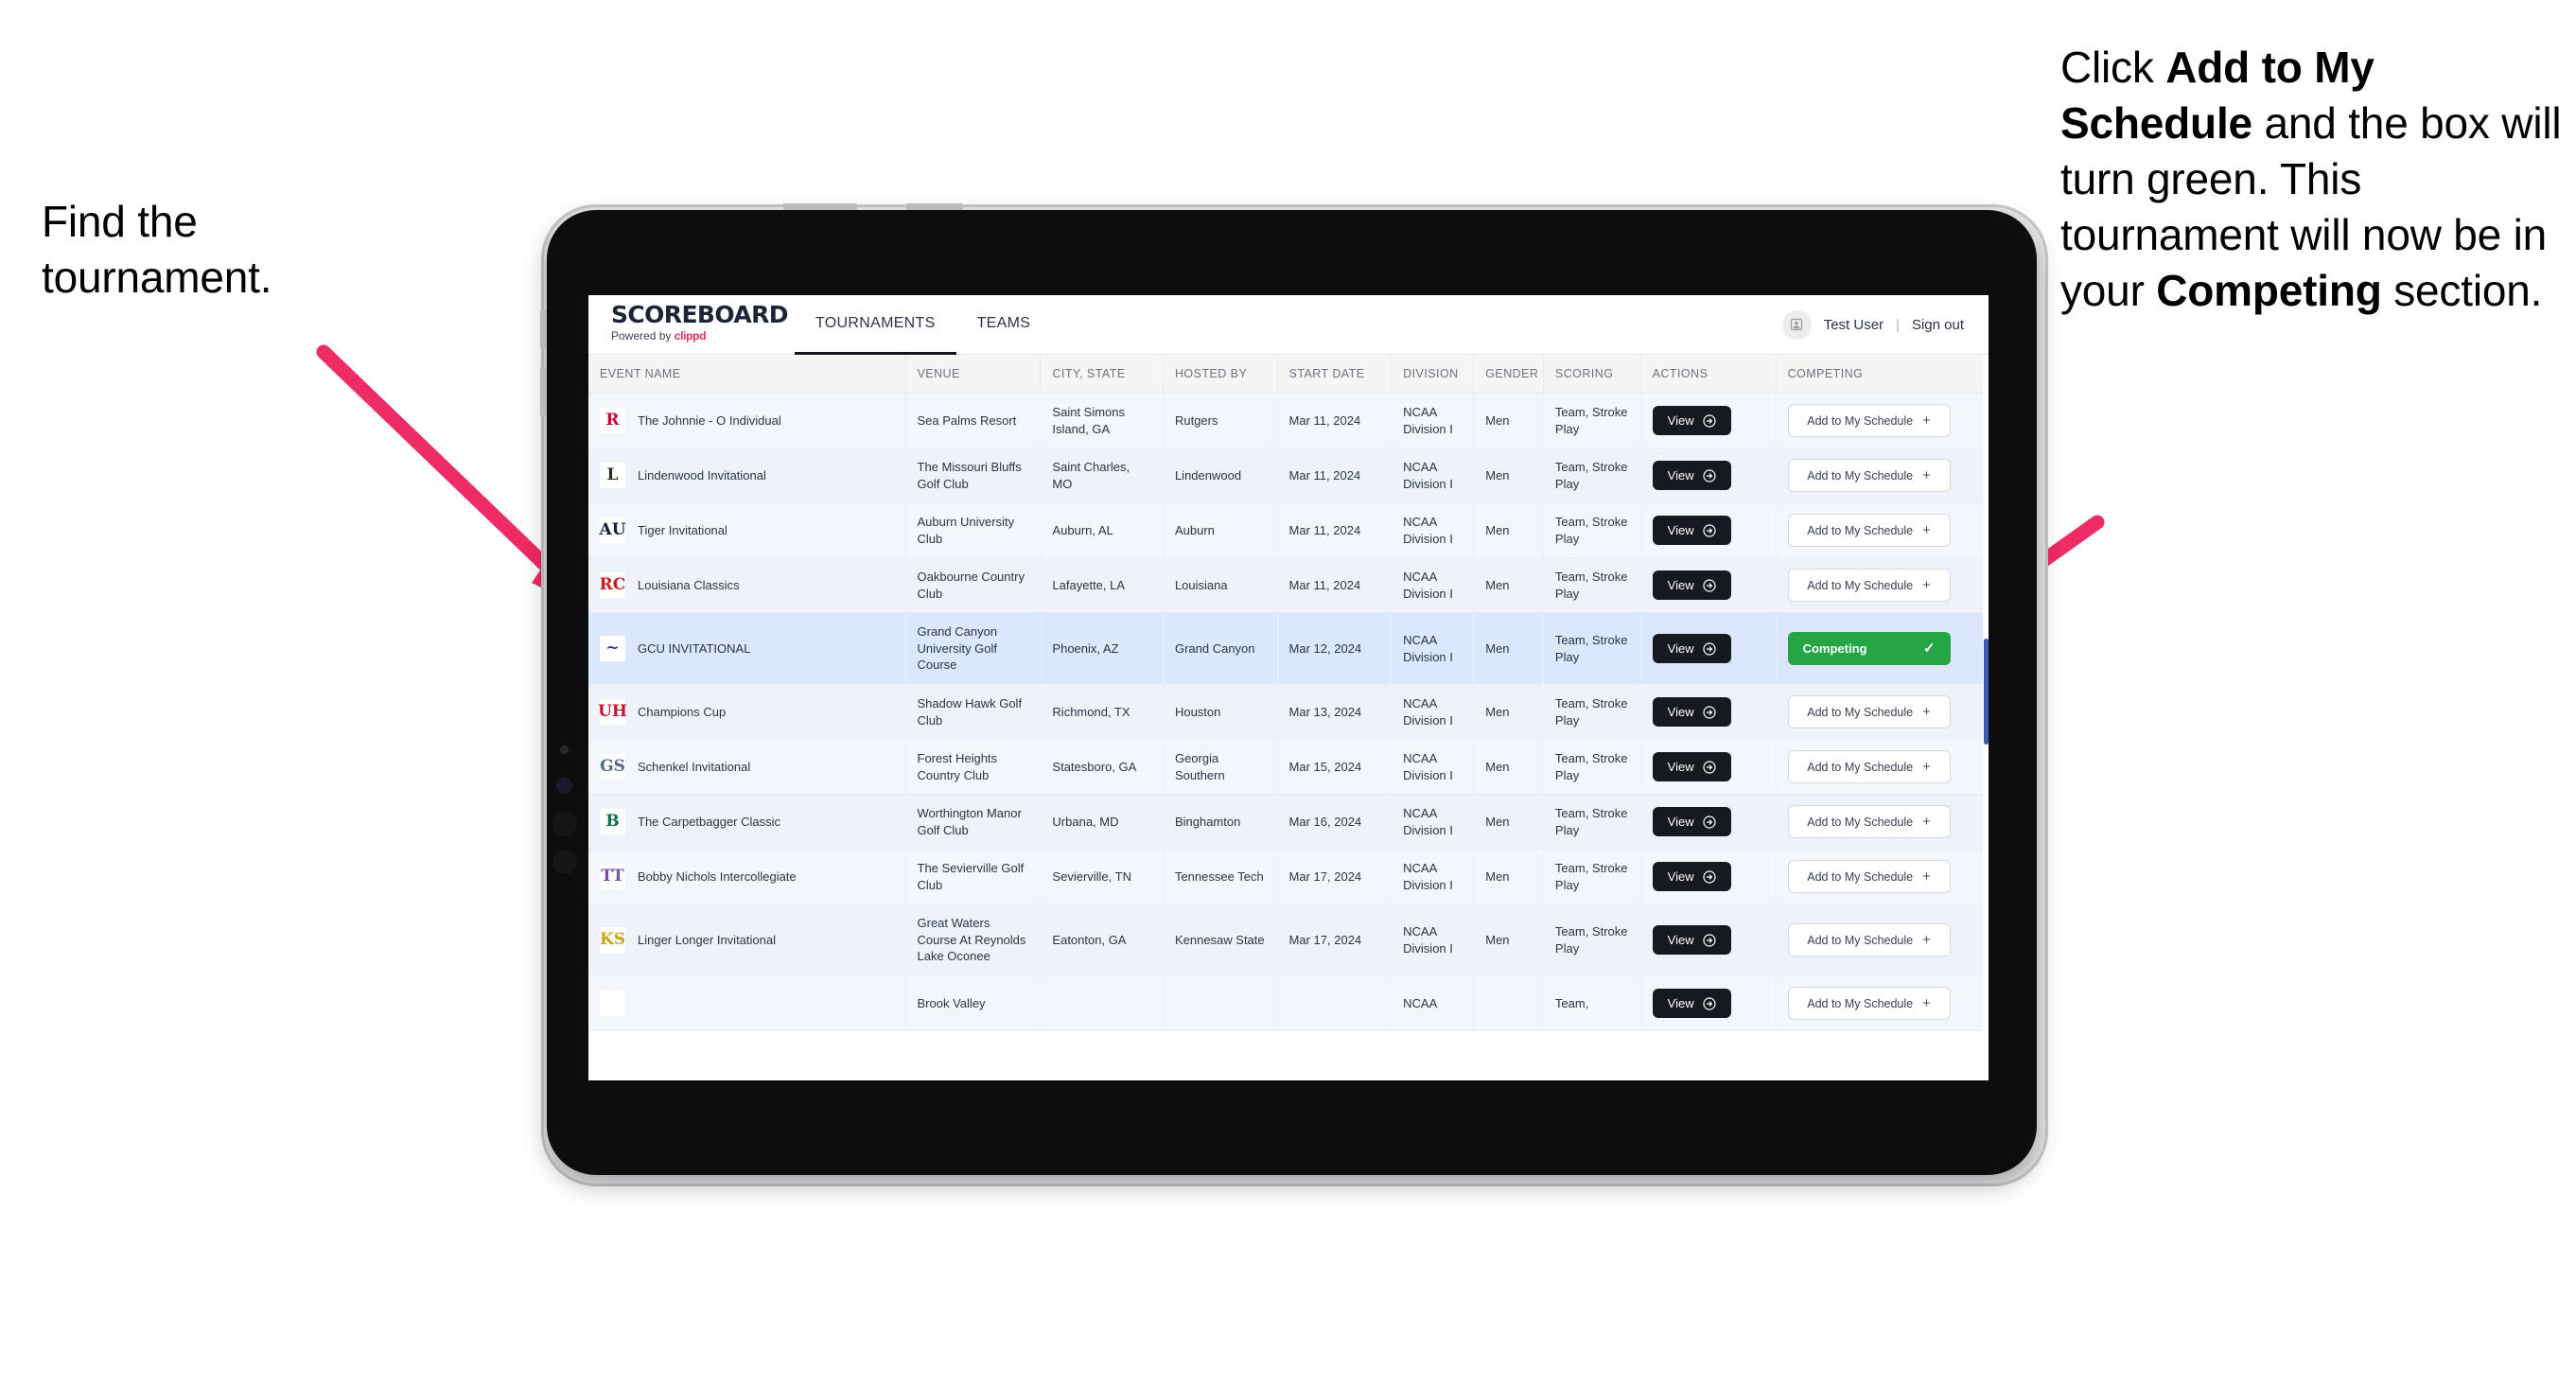  I want to click on user-avatar-icon, so click(1797, 324).